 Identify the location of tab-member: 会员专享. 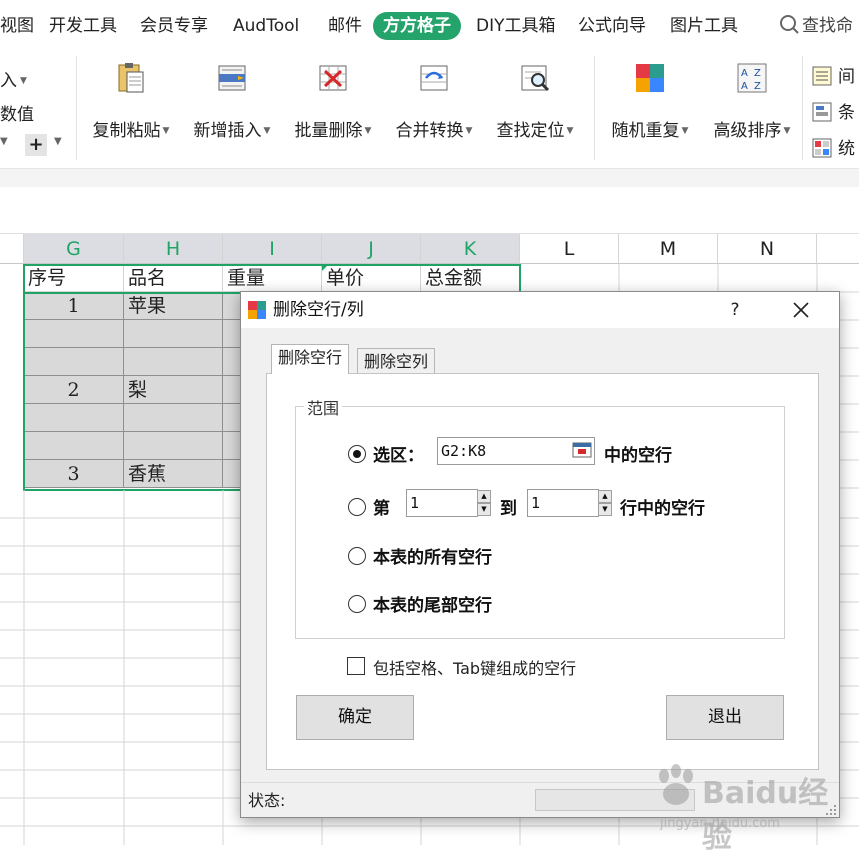
(174, 26).